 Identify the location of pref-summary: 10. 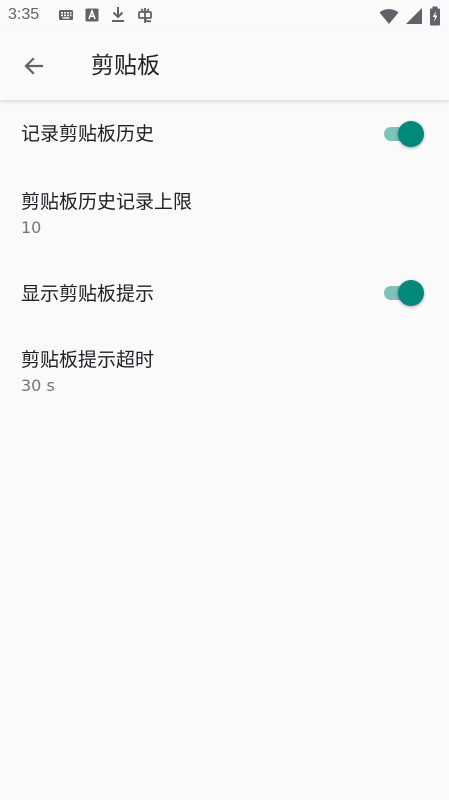
(31, 227).